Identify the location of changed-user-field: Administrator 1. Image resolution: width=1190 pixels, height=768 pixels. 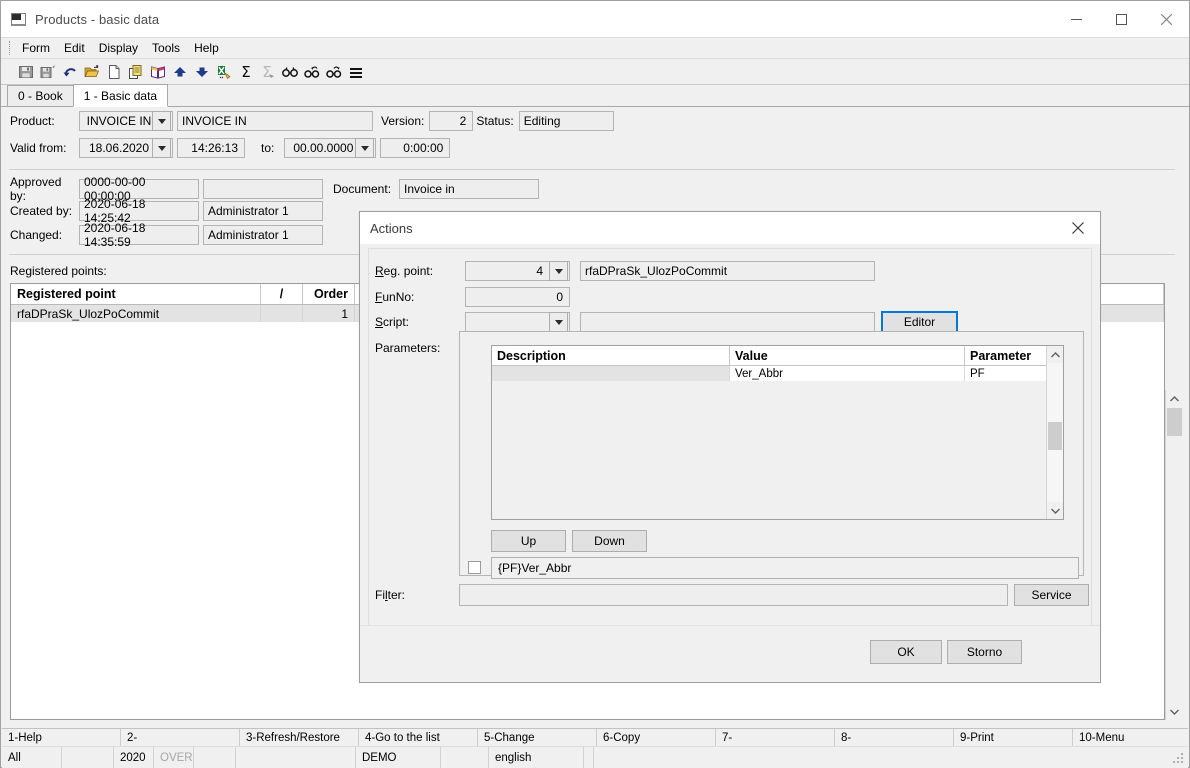
(263, 235).